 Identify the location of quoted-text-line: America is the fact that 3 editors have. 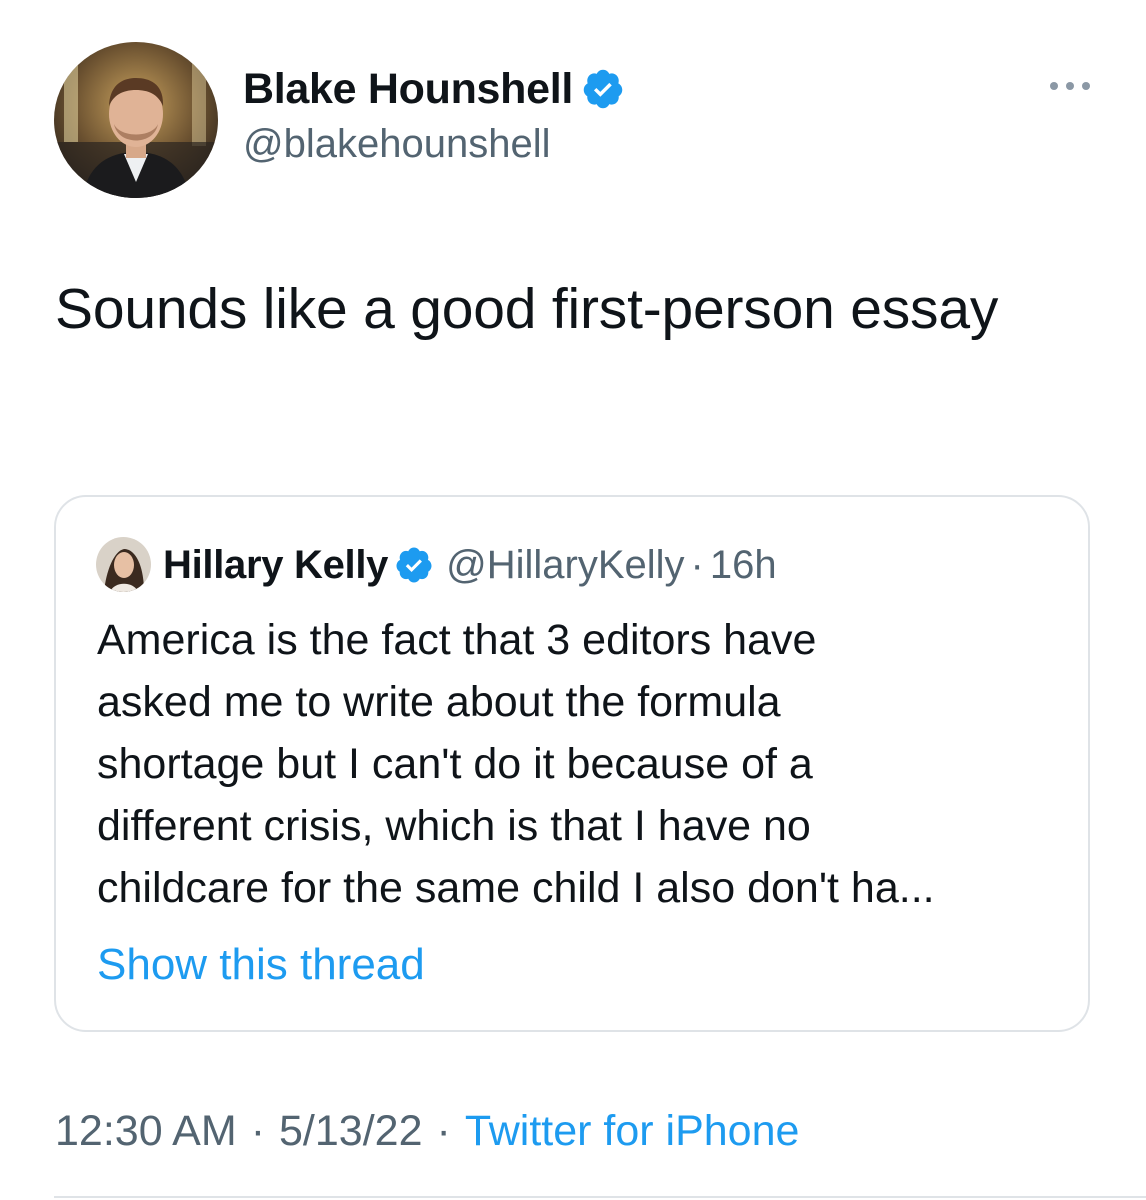
(457, 640).